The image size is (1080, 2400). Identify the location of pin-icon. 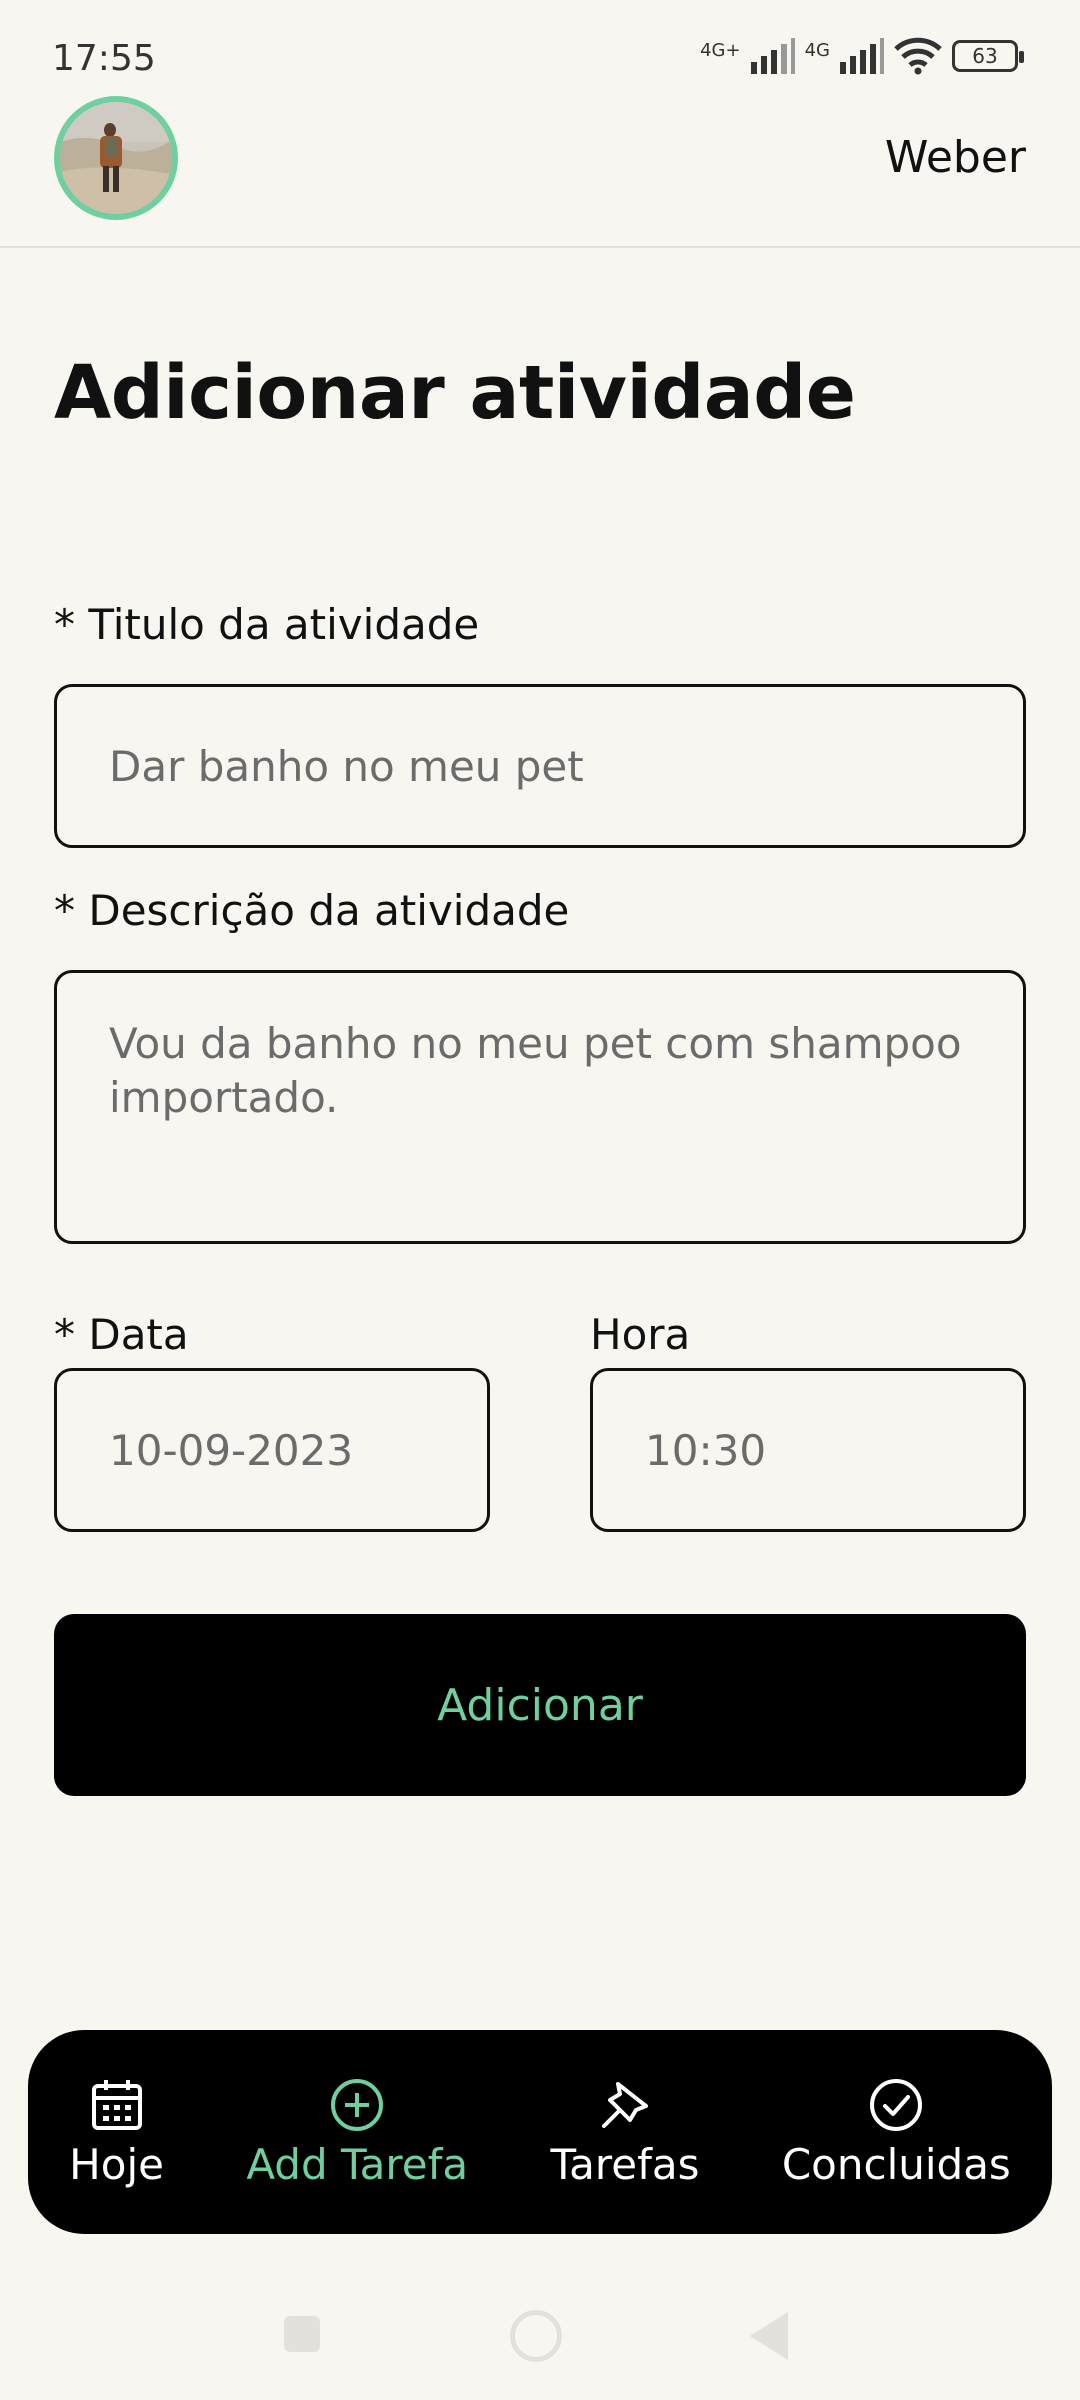
(624, 2104).